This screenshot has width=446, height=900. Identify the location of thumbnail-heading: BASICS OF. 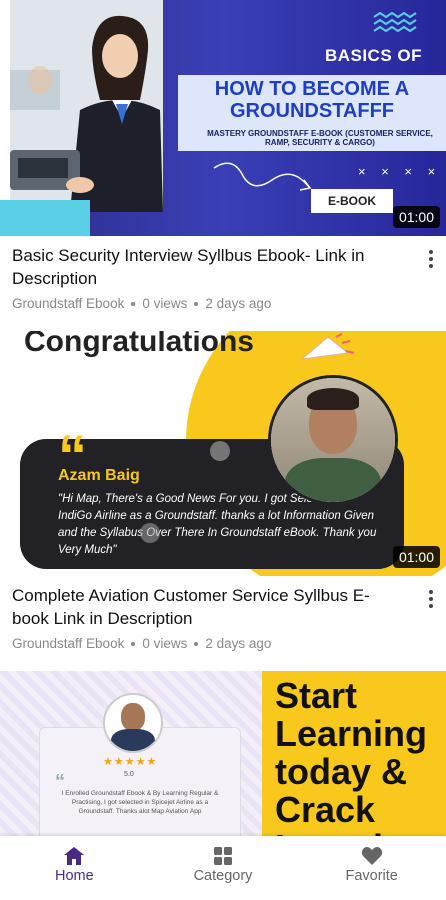
(373, 55).